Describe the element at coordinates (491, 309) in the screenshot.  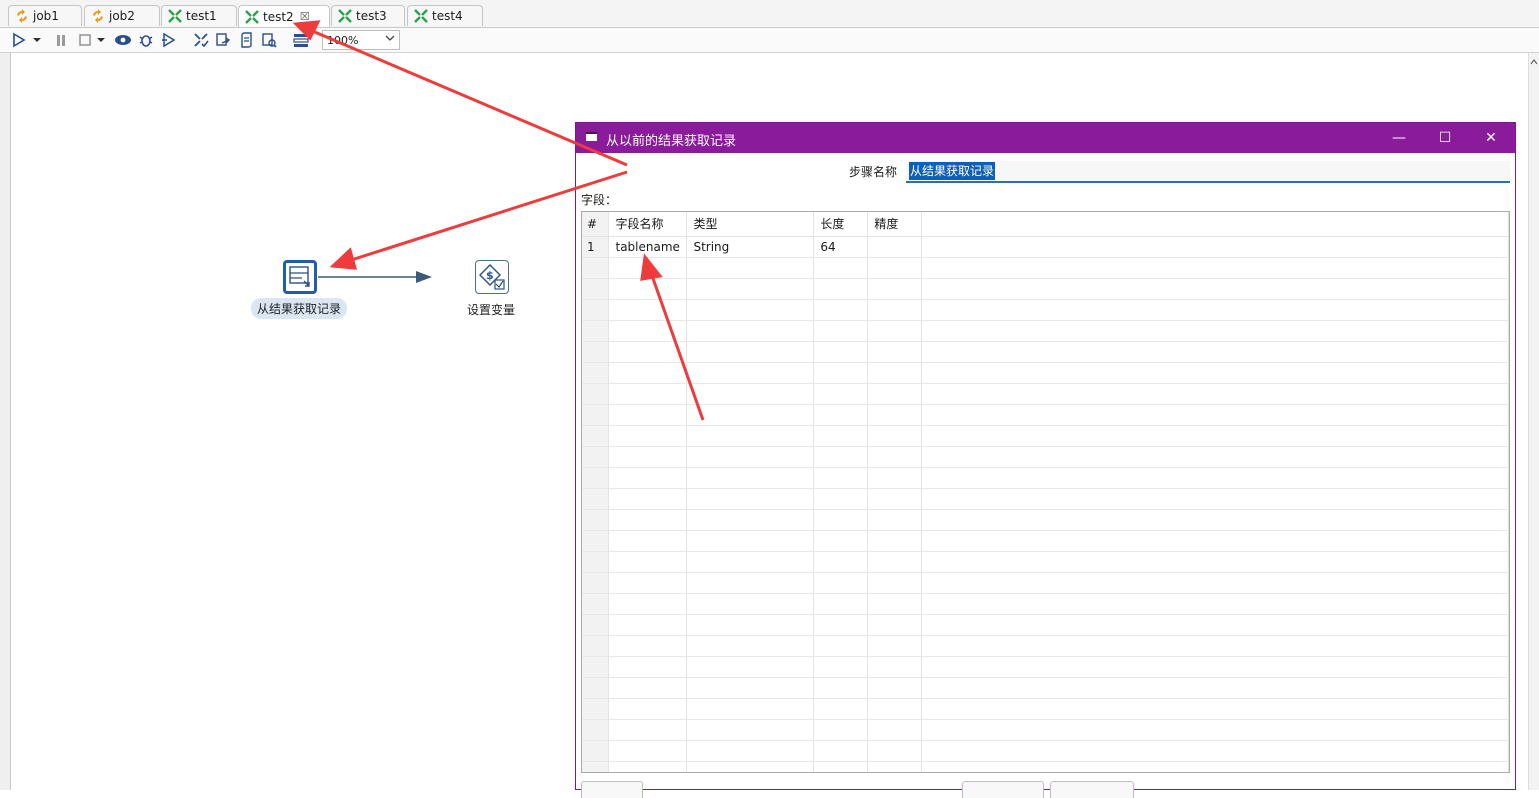
I see `step-label-set-variables: 设置变量` at that location.